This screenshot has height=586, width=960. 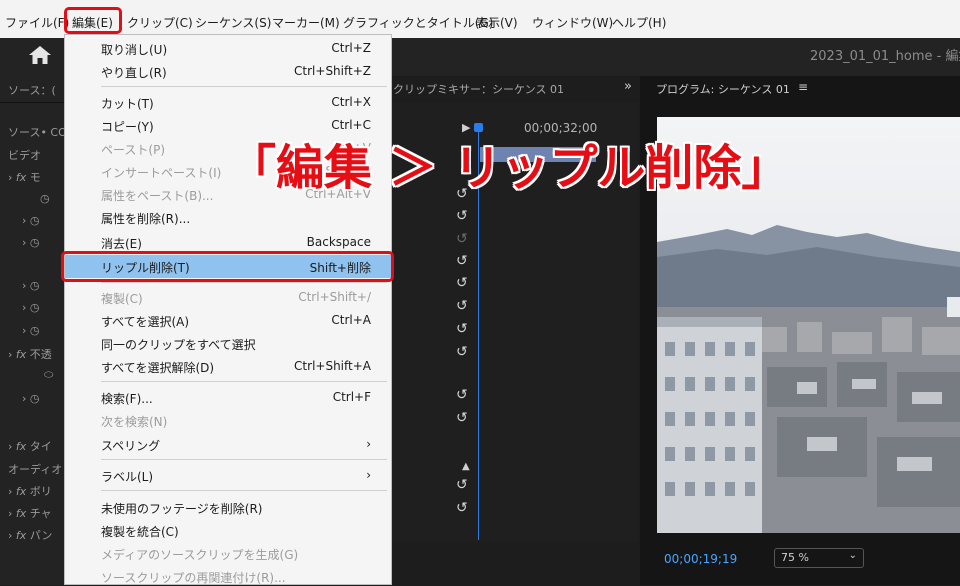 I want to click on channel-row: › fx チャ, so click(x=30, y=513).